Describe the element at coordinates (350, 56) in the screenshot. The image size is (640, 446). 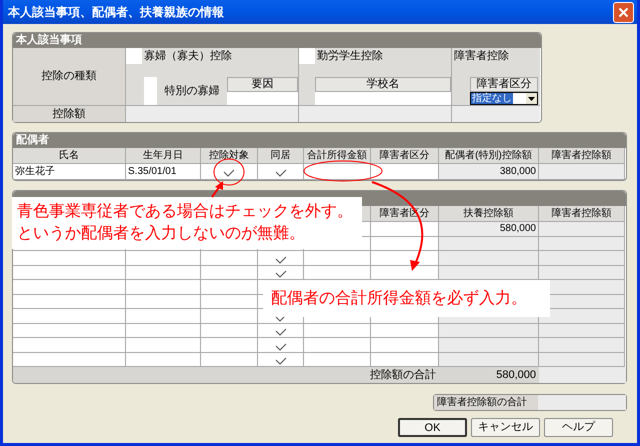
I see `checkbox-label: 勤労学生控除` at that location.